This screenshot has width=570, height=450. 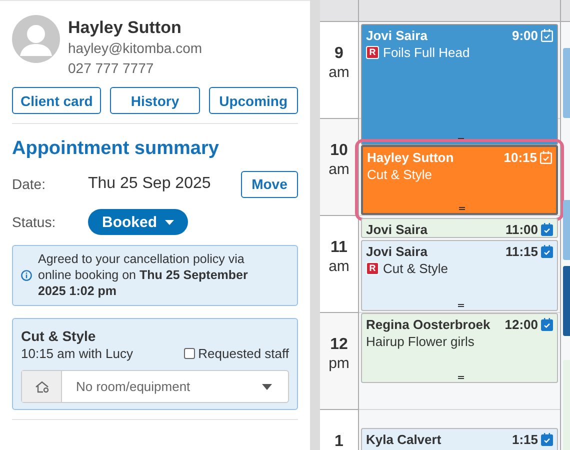 What do you see at coordinates (459, 228) in the screenshot?
I see `appointment-card: Jovi Saira 11:00` at bounding box center [459, 228].